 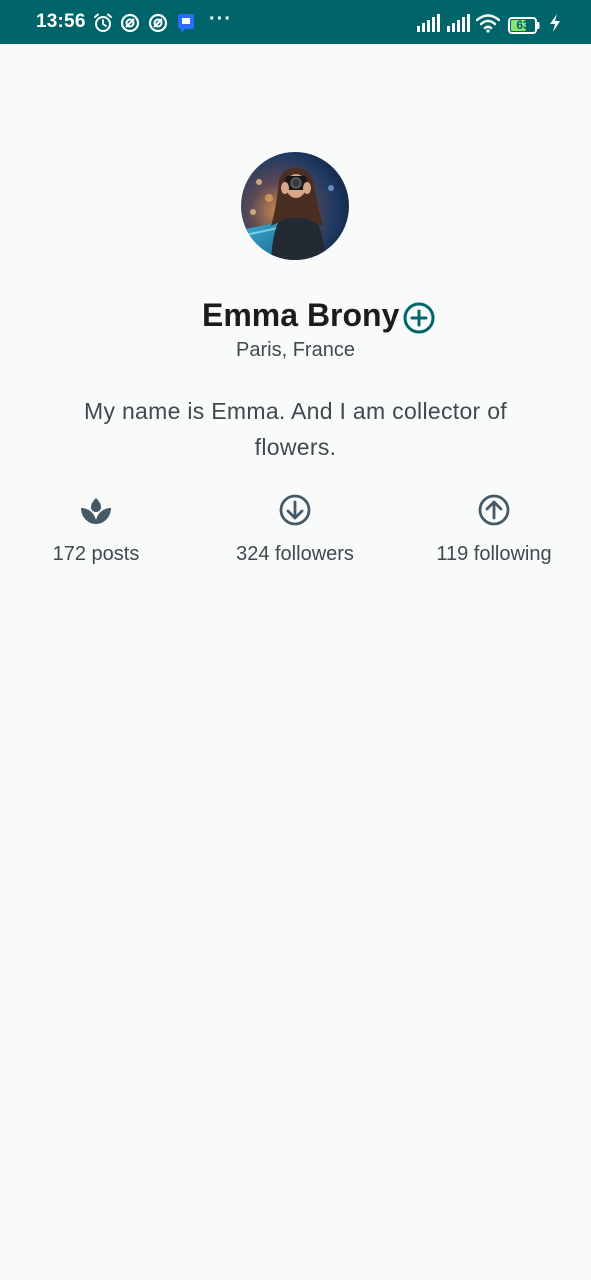 I want to click on profile-name-row: Emma Brony, so click(x=295, y=315).